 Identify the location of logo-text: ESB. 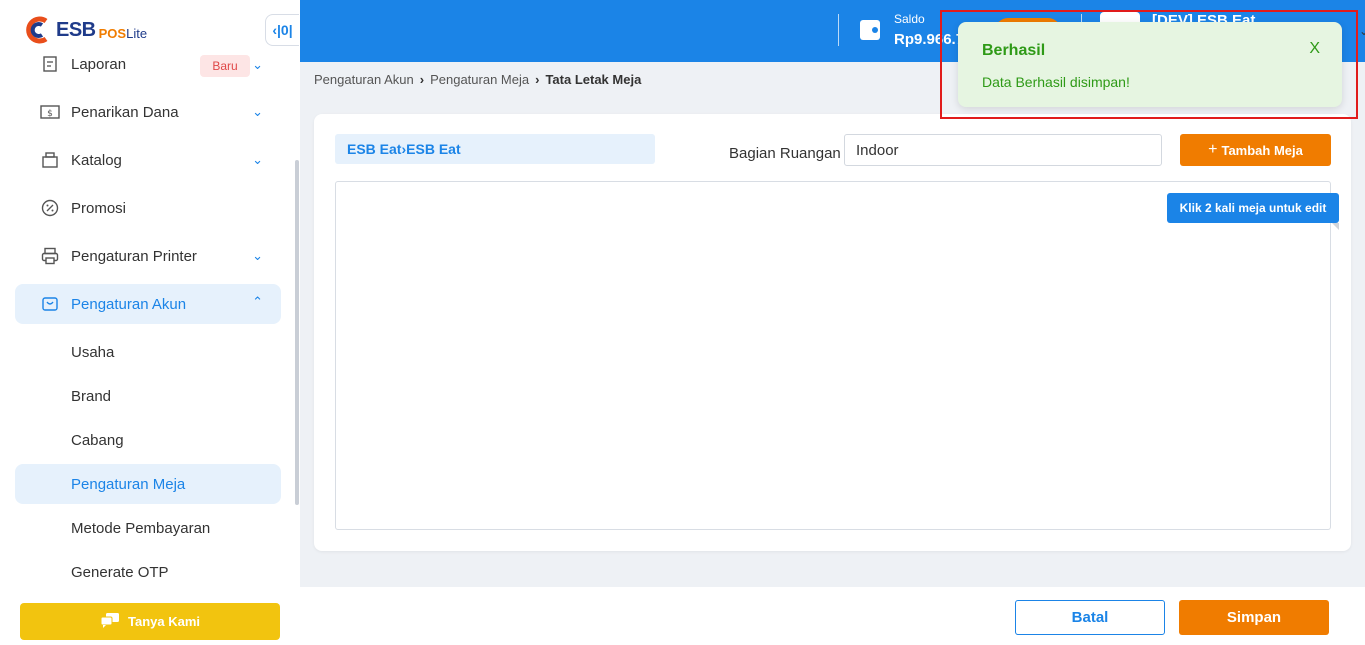
(76, 29).